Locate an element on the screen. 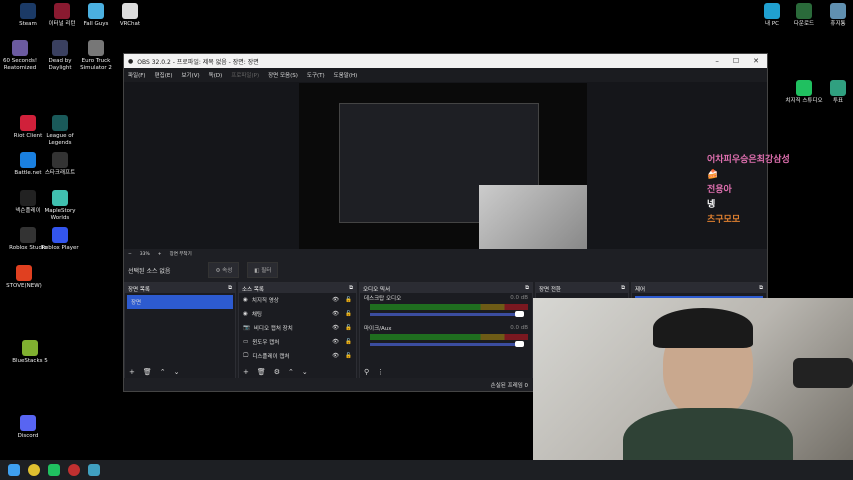 Image resolution: width=853 pixels, height=480 pixels. menu-dots-icon: ⋮ is located at coordinates (380, 372).